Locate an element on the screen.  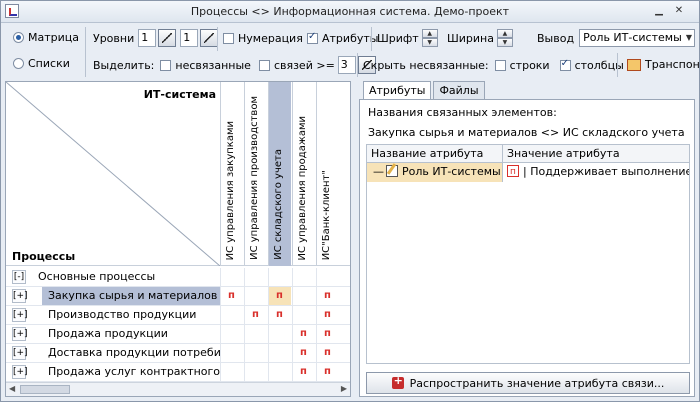
attribute-name-cell: — Роль ИТ-системы is located at coordinates (435, 172).